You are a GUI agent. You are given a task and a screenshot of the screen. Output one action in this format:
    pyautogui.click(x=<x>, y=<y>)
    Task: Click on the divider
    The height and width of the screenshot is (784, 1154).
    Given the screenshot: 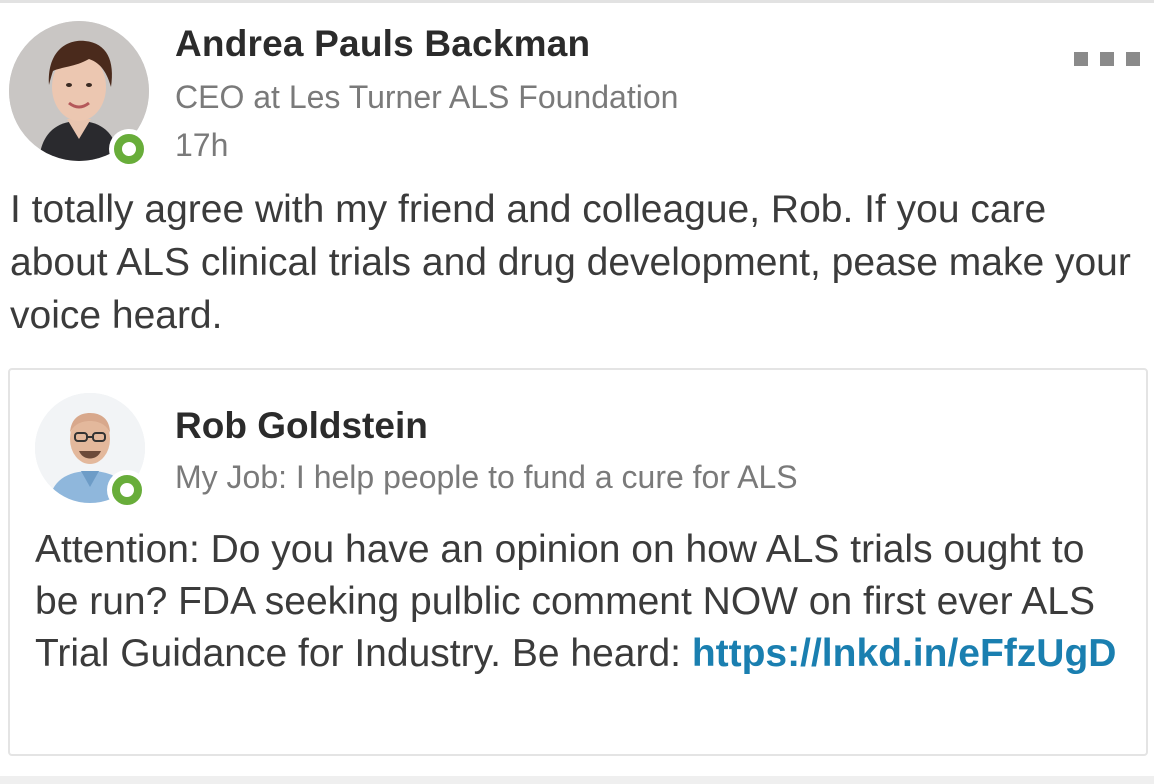 What is the action you would take?
    pyautogui.click(x=577, y=780)
    